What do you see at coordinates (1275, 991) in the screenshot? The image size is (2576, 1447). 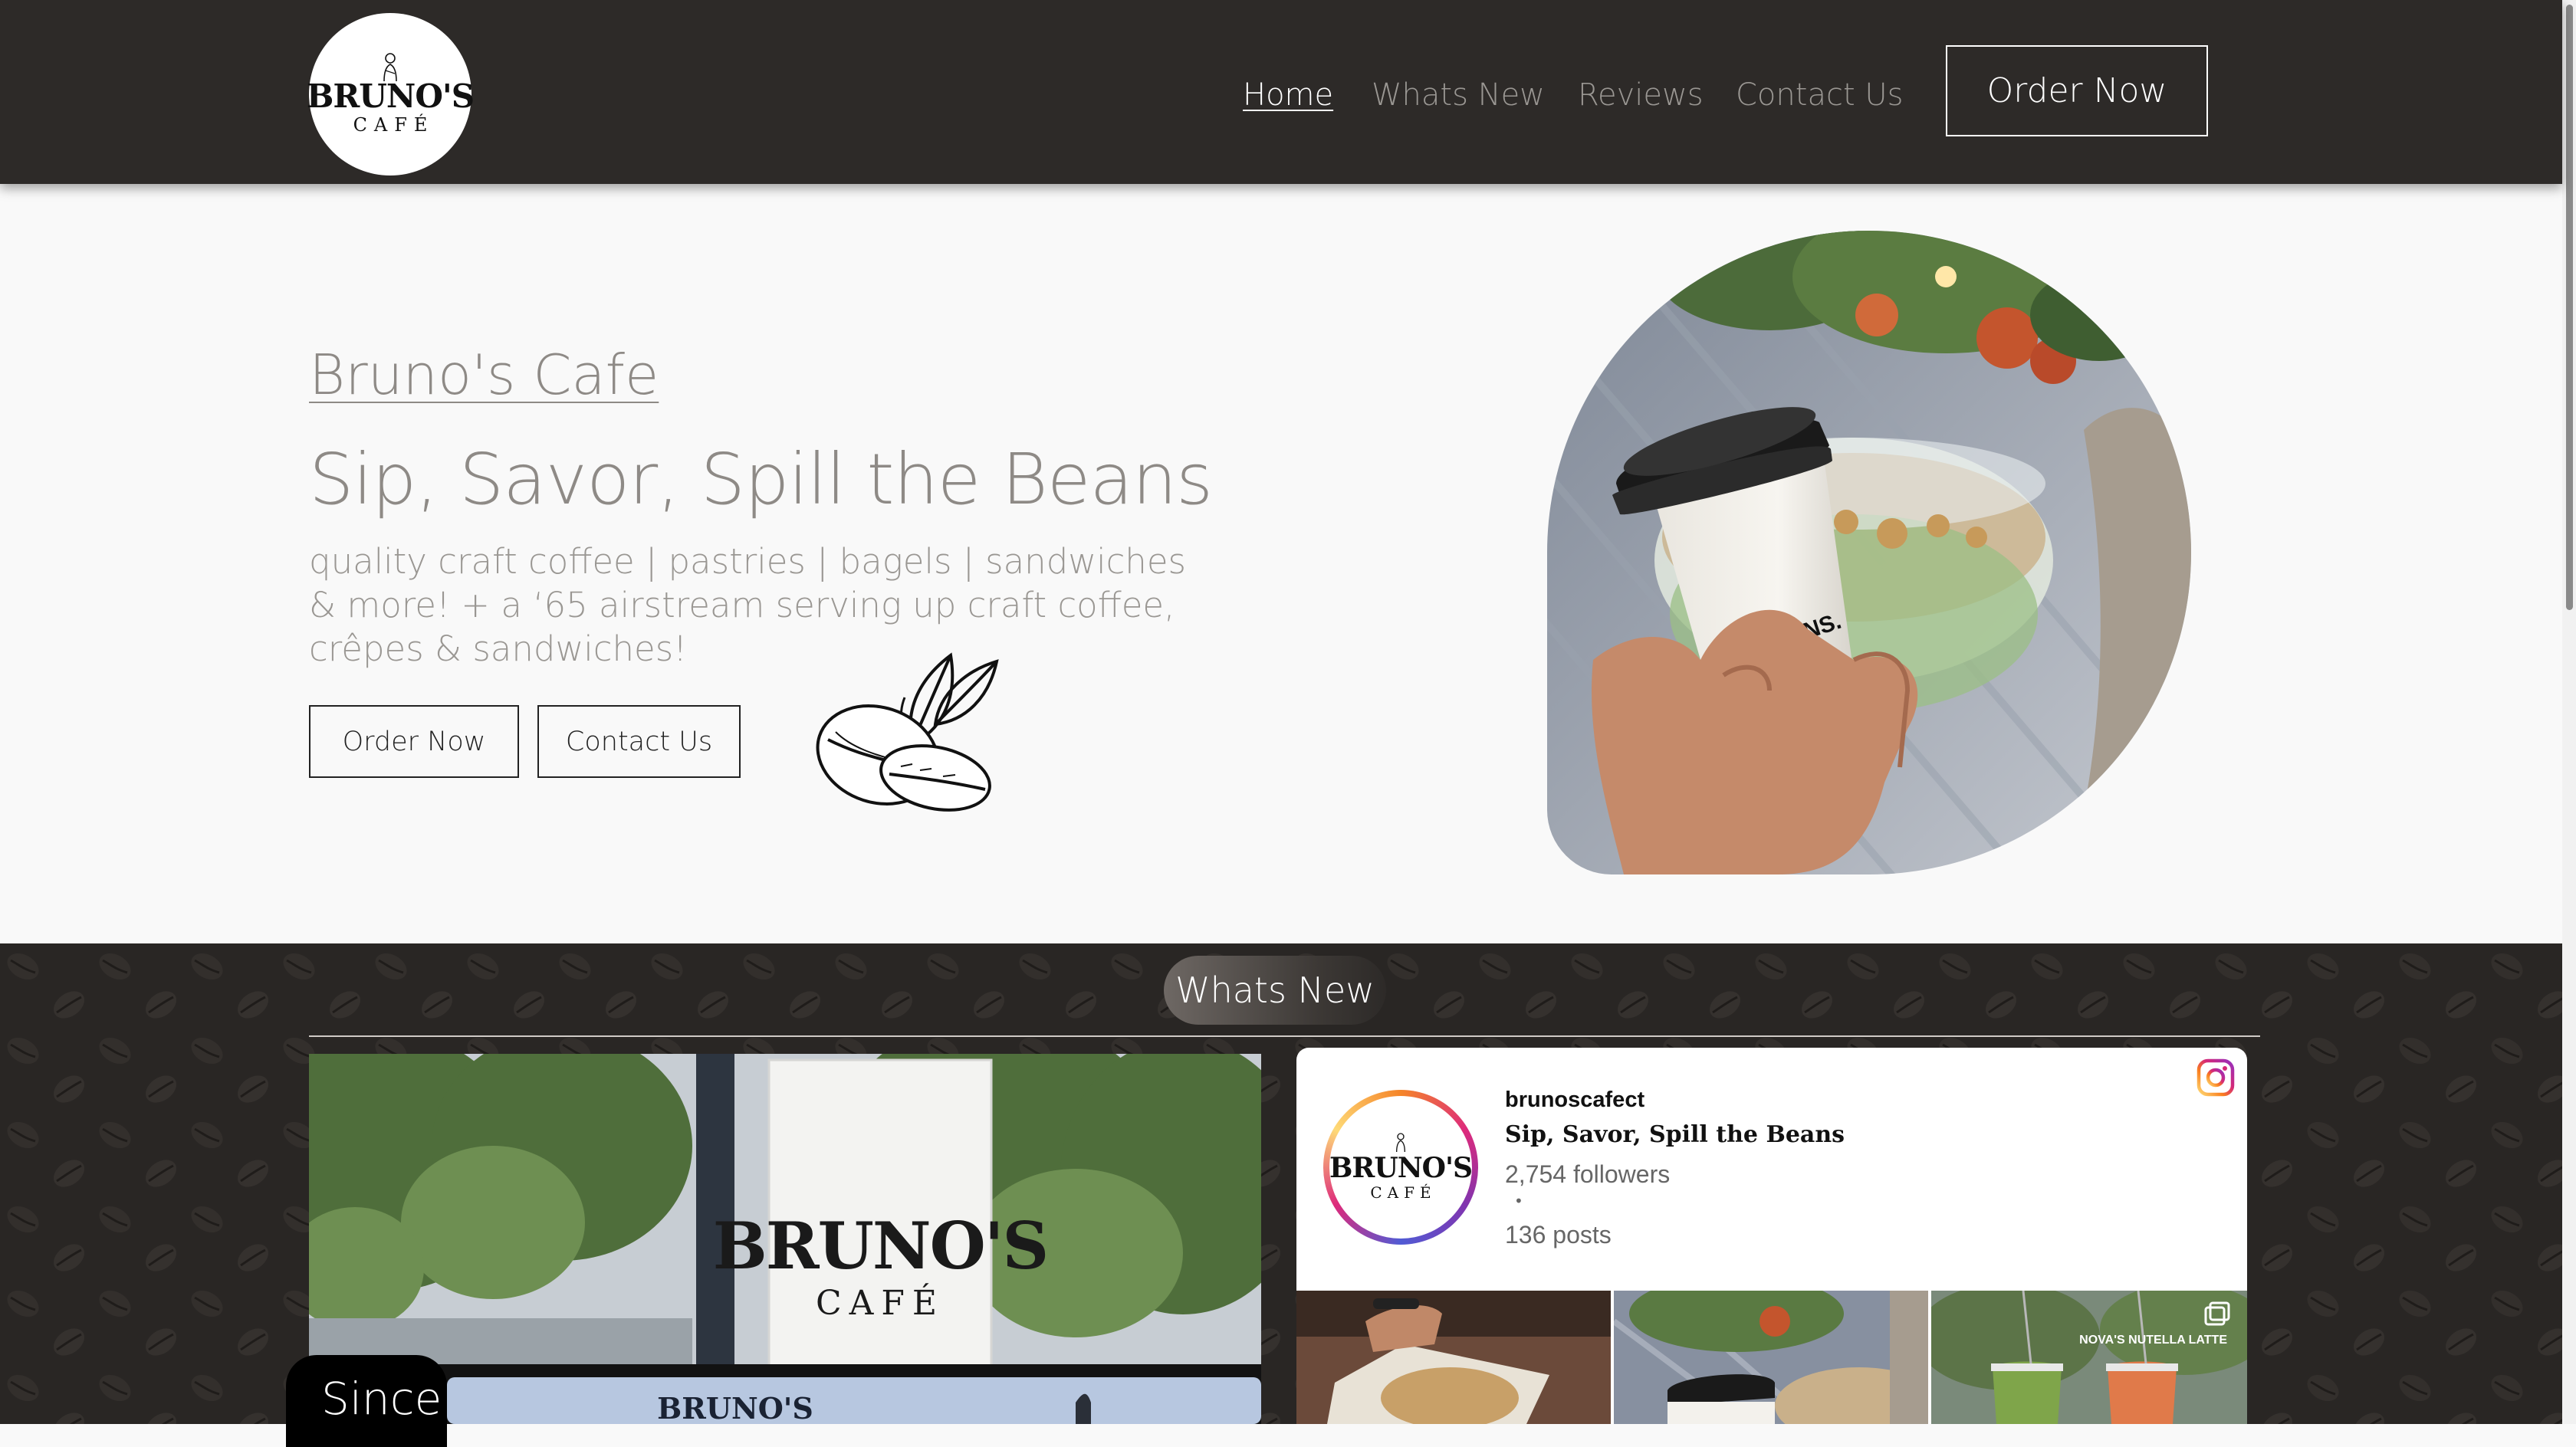 I see `whats-new-heading: Whats New` at bounding box center [1275, 991].